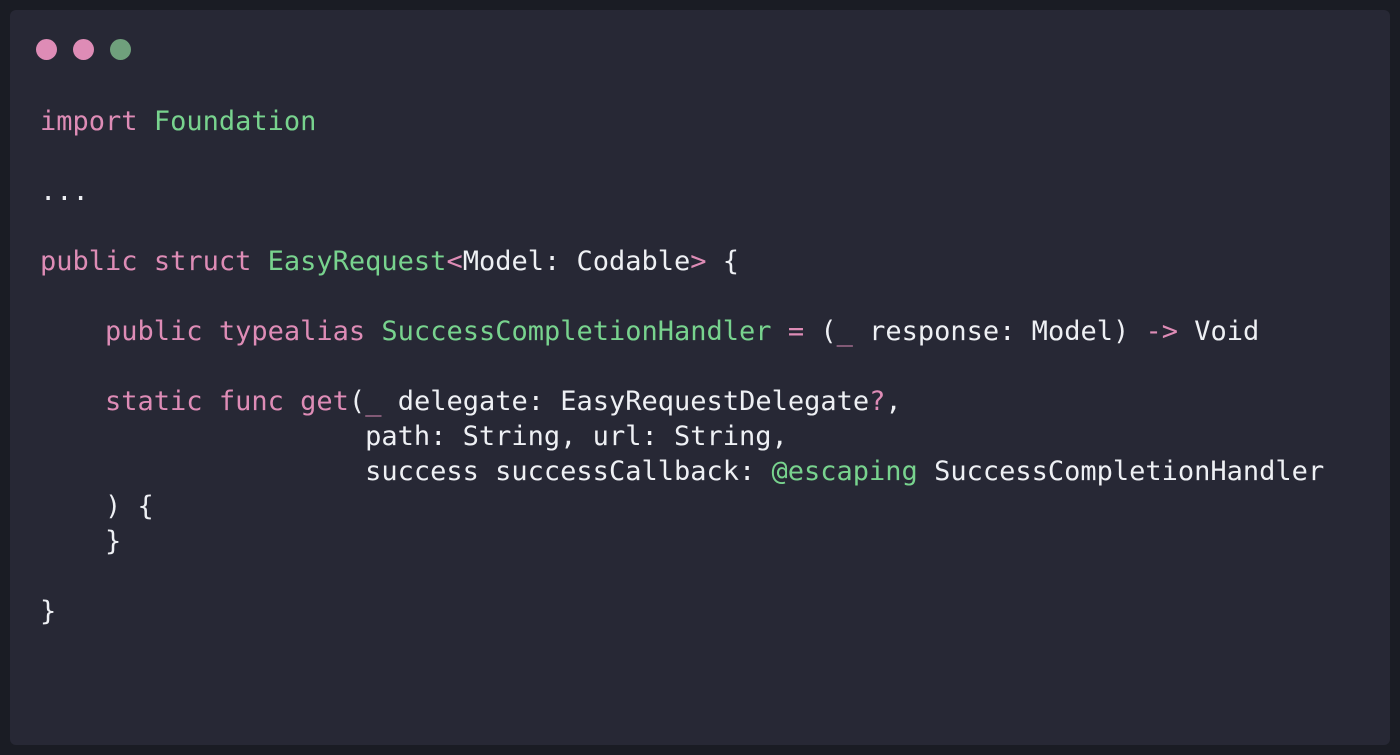 The width and height of the screenshot is (1400, 755). Describe the element at coordinates (97, 506) in the screenshot. I see `code-token-text: ) {` at that location.